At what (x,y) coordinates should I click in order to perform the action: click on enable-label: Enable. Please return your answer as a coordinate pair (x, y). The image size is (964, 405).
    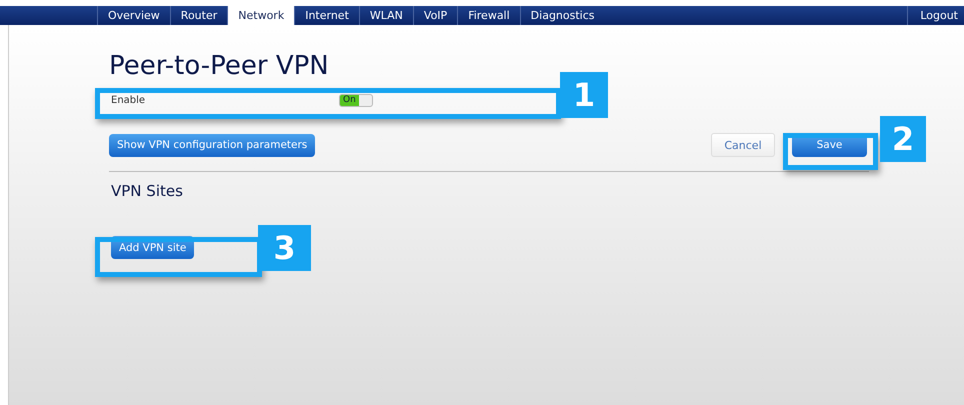
    Looking at the image, I should click on (128, 100).